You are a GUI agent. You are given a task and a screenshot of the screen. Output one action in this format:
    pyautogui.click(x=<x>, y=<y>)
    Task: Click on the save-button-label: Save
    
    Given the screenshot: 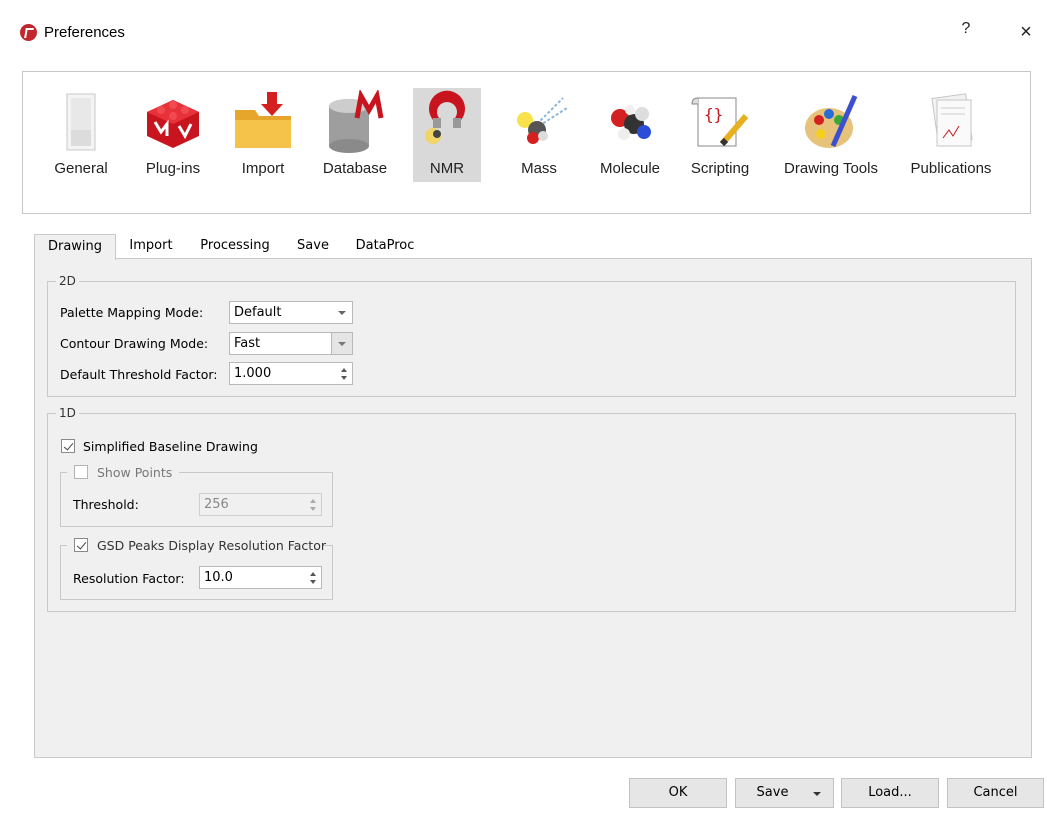 What is the action you would take?
    pyautogui.click(x=772, y=792)
    